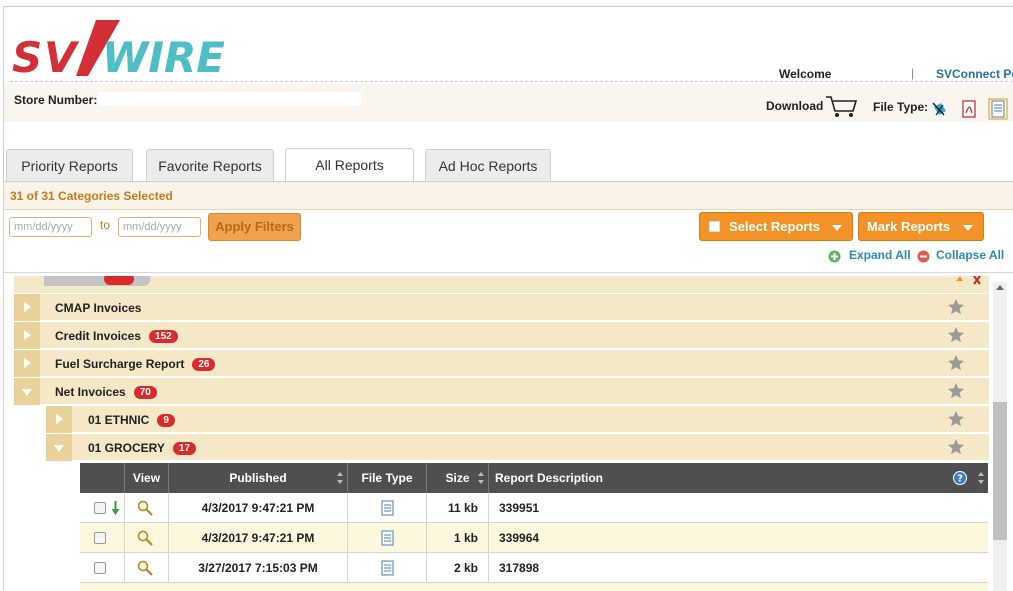 The image size is (1013, 591). I want to click on expand-all-link: Expand All, so click(880, 255).